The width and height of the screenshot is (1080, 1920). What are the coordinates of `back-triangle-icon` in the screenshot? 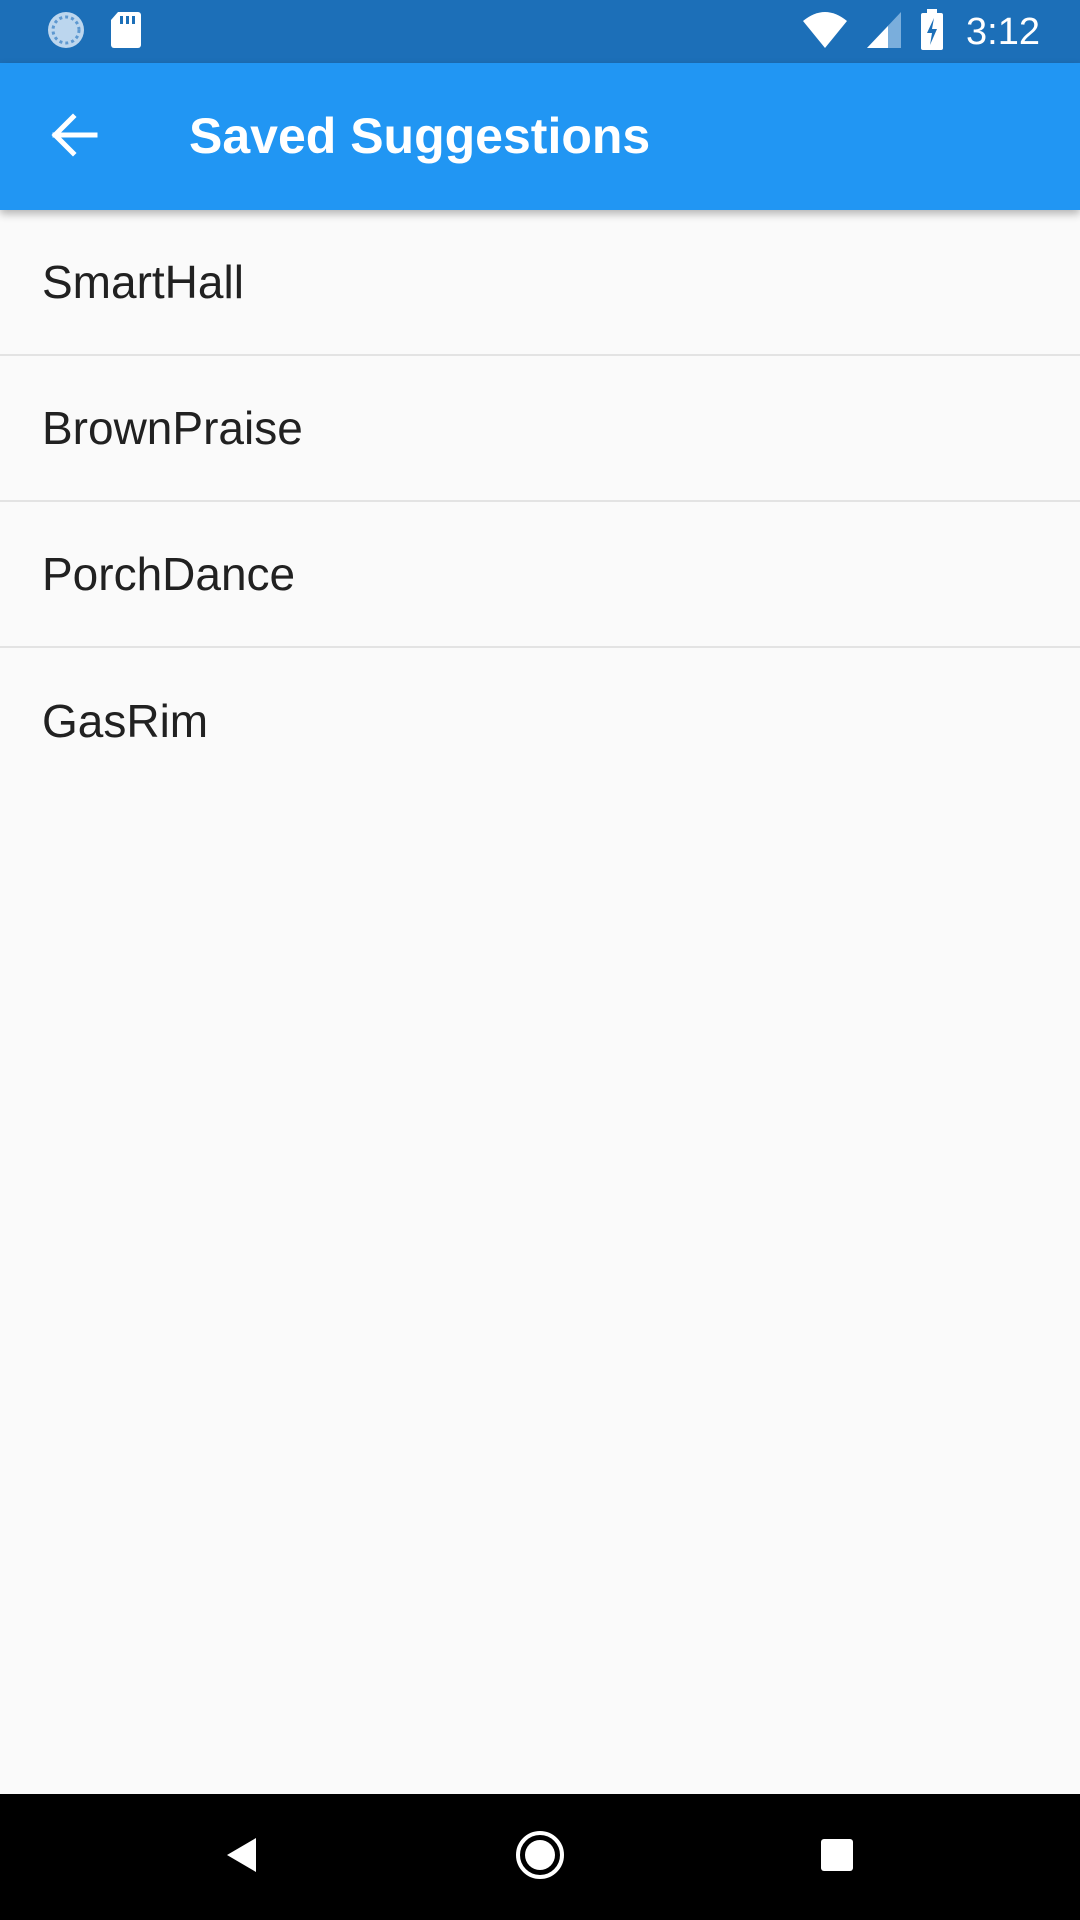 It's located at (241, 1857).